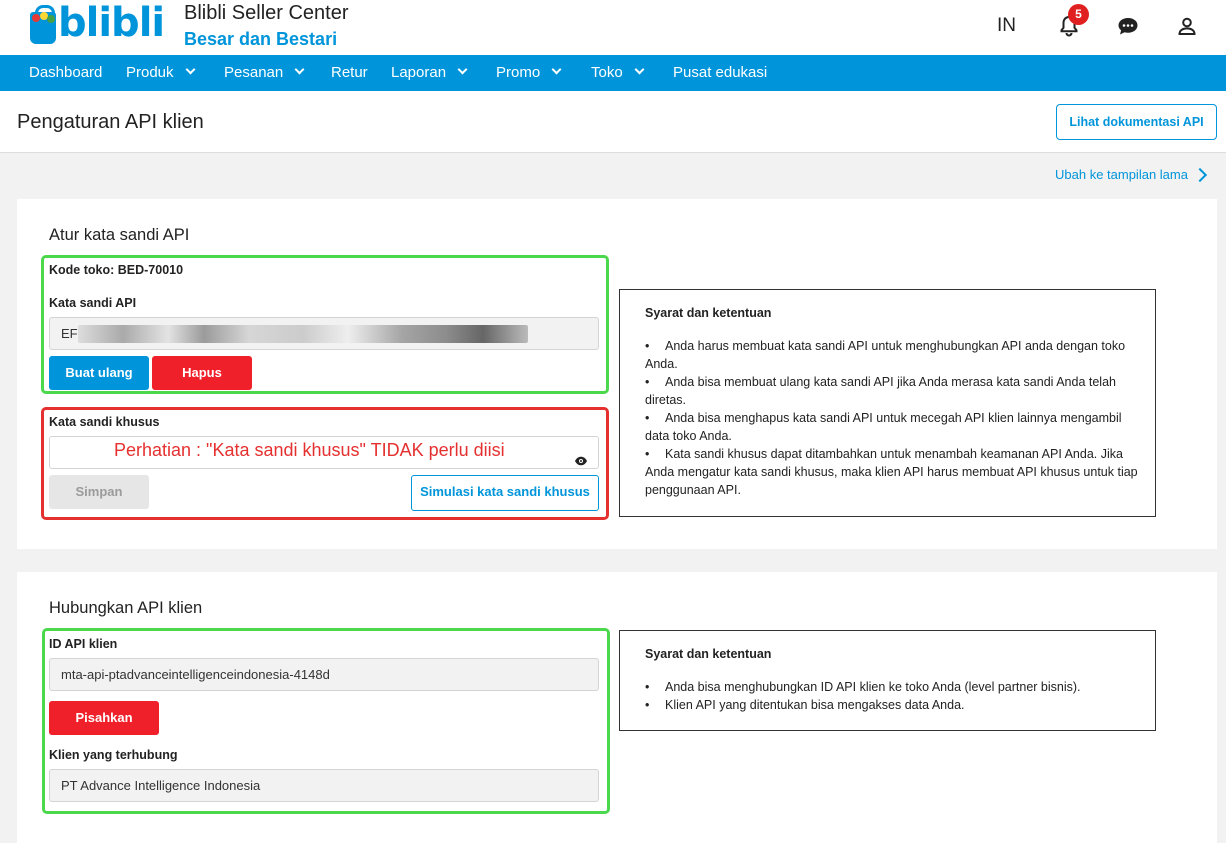 The width and height of the screenshot is (1226, 843). I want to click on api-password-value: EF, so click(69, 333).